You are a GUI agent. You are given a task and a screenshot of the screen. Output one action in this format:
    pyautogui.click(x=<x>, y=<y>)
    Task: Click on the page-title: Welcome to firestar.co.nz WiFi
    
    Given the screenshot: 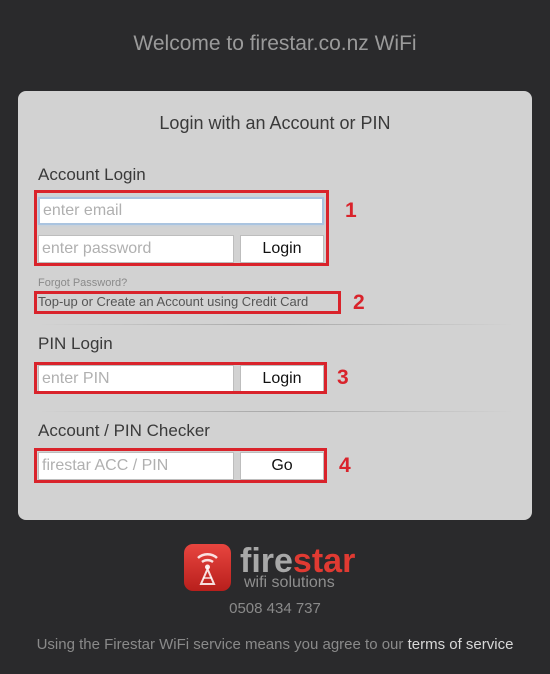 What is the action you would take?
    pyautogui.click(x=275, y=43)
    